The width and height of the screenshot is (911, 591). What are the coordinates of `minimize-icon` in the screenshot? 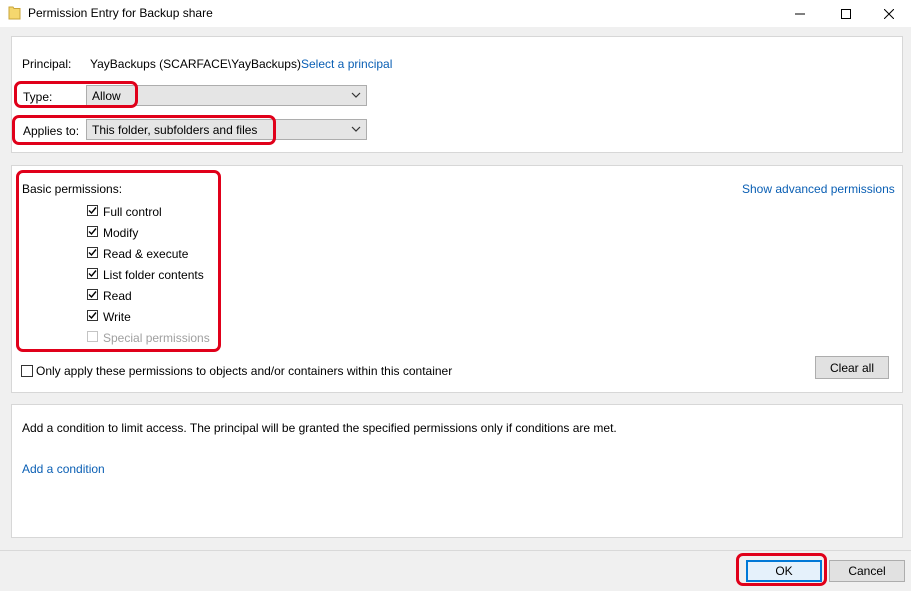 It's located at (800, 13).